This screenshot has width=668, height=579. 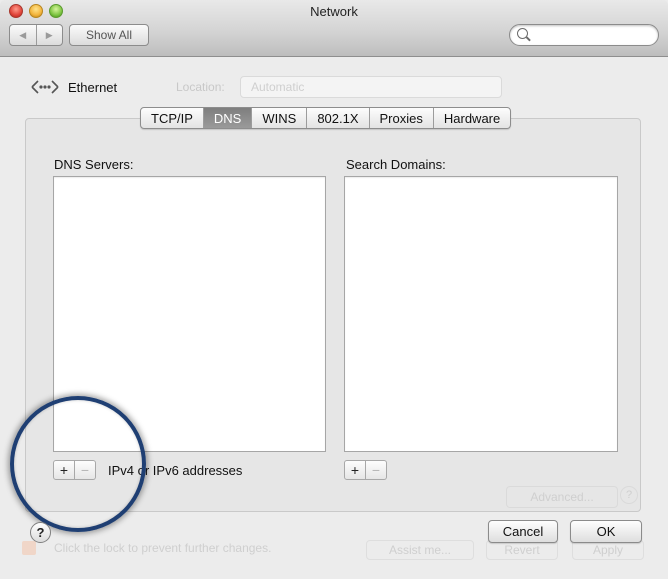 I want to click on dns-servers-label: DNS Servers:, so click(x=94, y=164).